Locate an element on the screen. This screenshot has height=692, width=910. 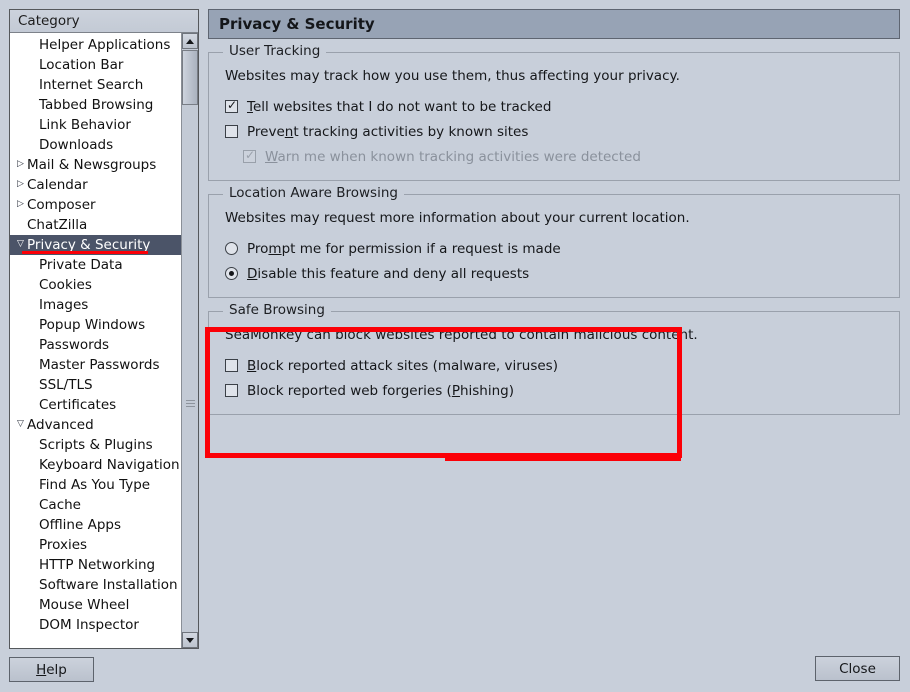
sidebar-item-mail-newsgroups: ▷ Mail & Newsgroups is located at coordinates (95, 165).